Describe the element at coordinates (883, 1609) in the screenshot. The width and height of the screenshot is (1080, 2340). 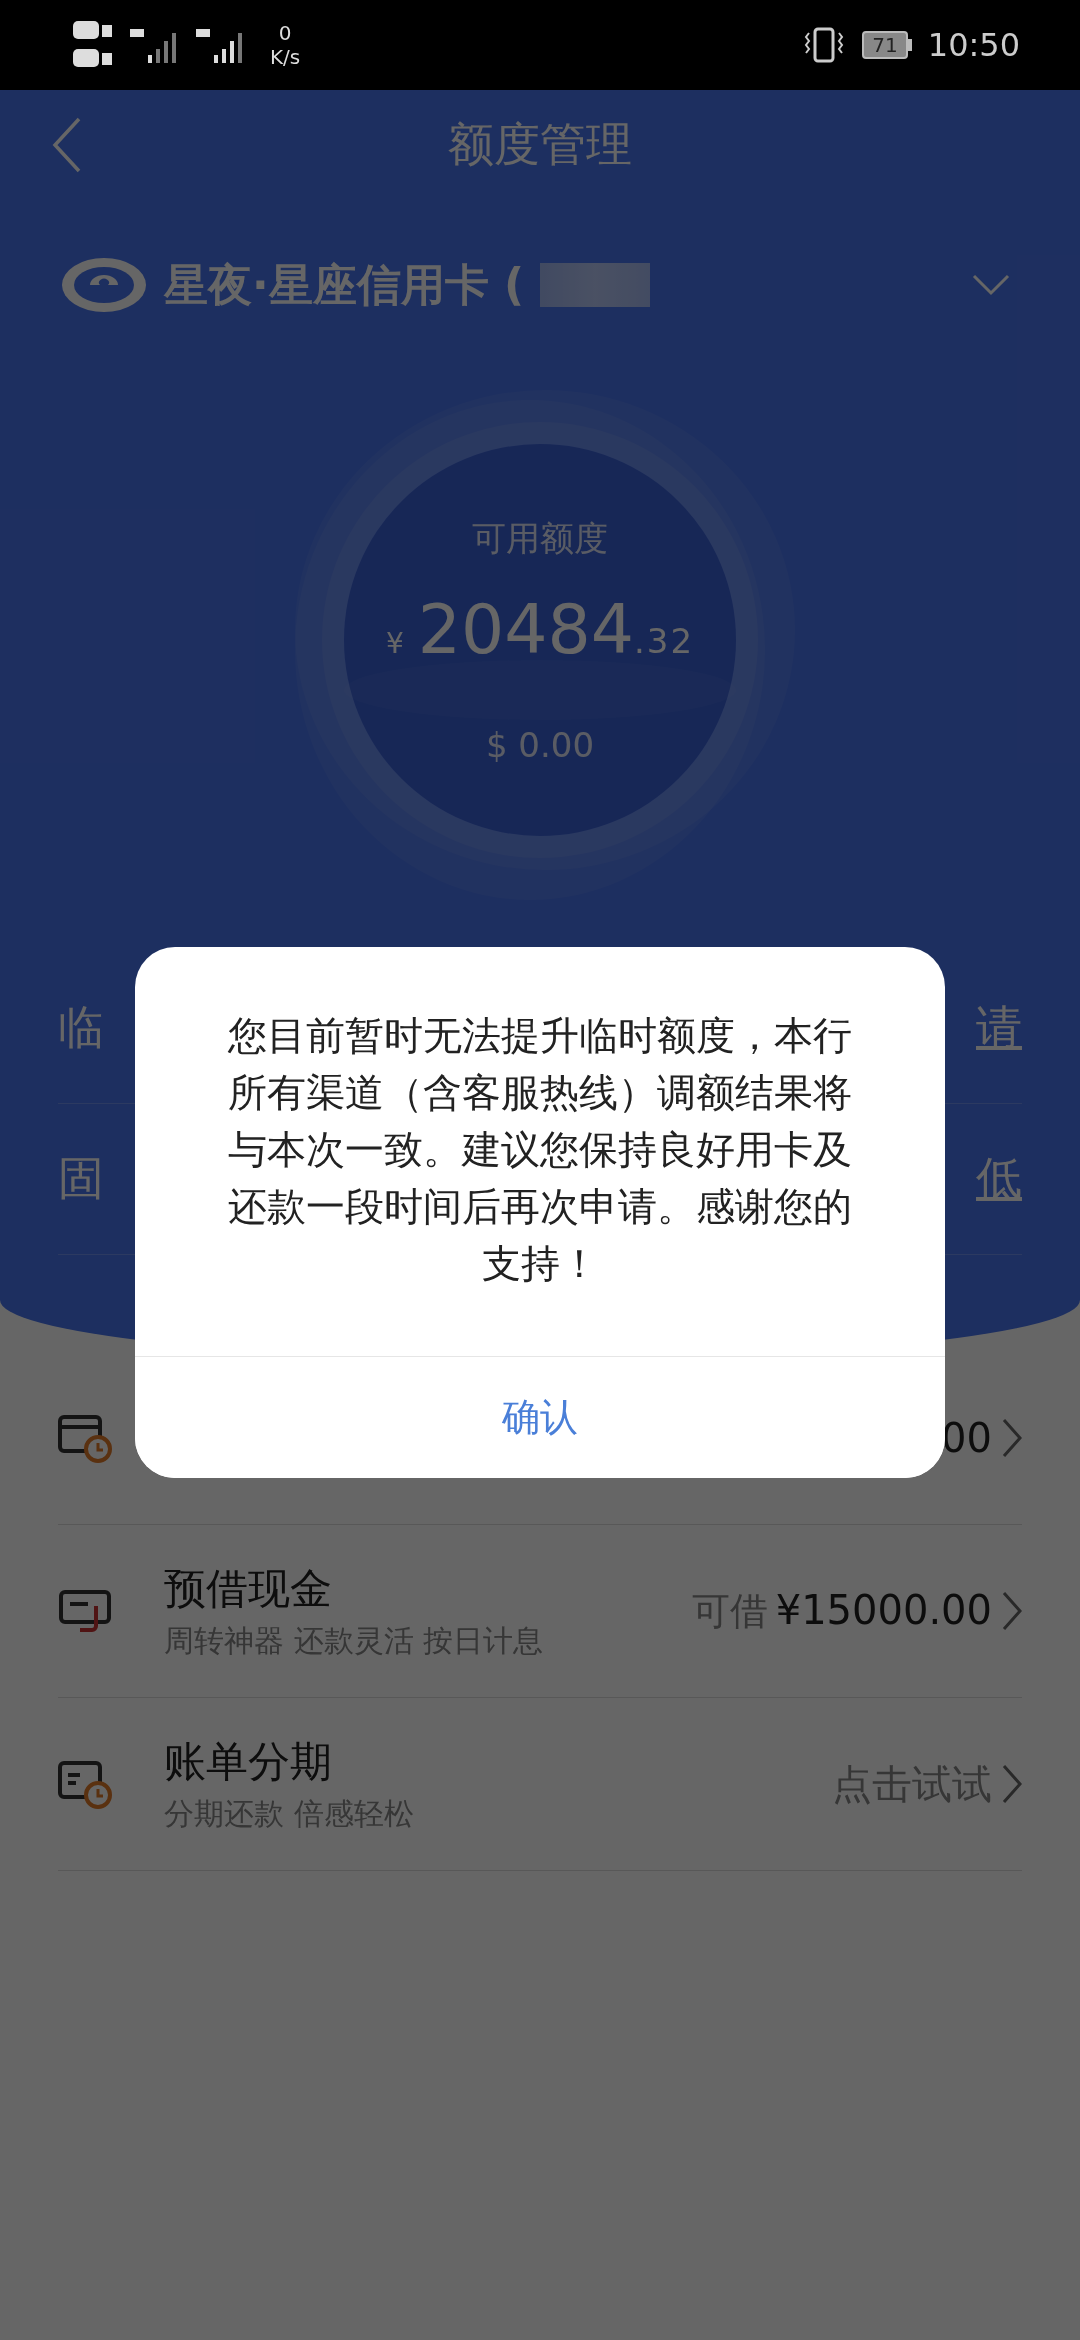
I see `service-value: ¥15000.00` at that location.